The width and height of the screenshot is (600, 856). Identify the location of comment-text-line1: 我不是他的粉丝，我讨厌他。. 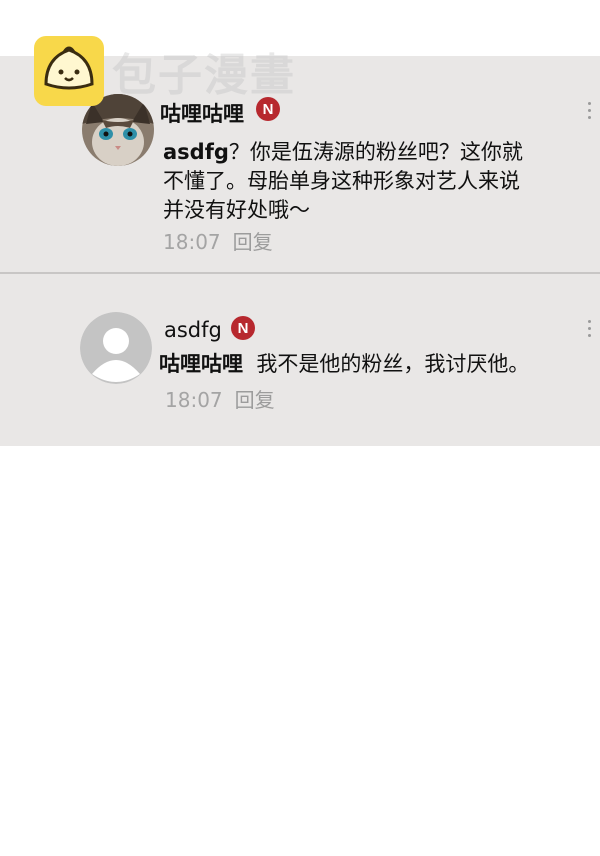
(393, 364).